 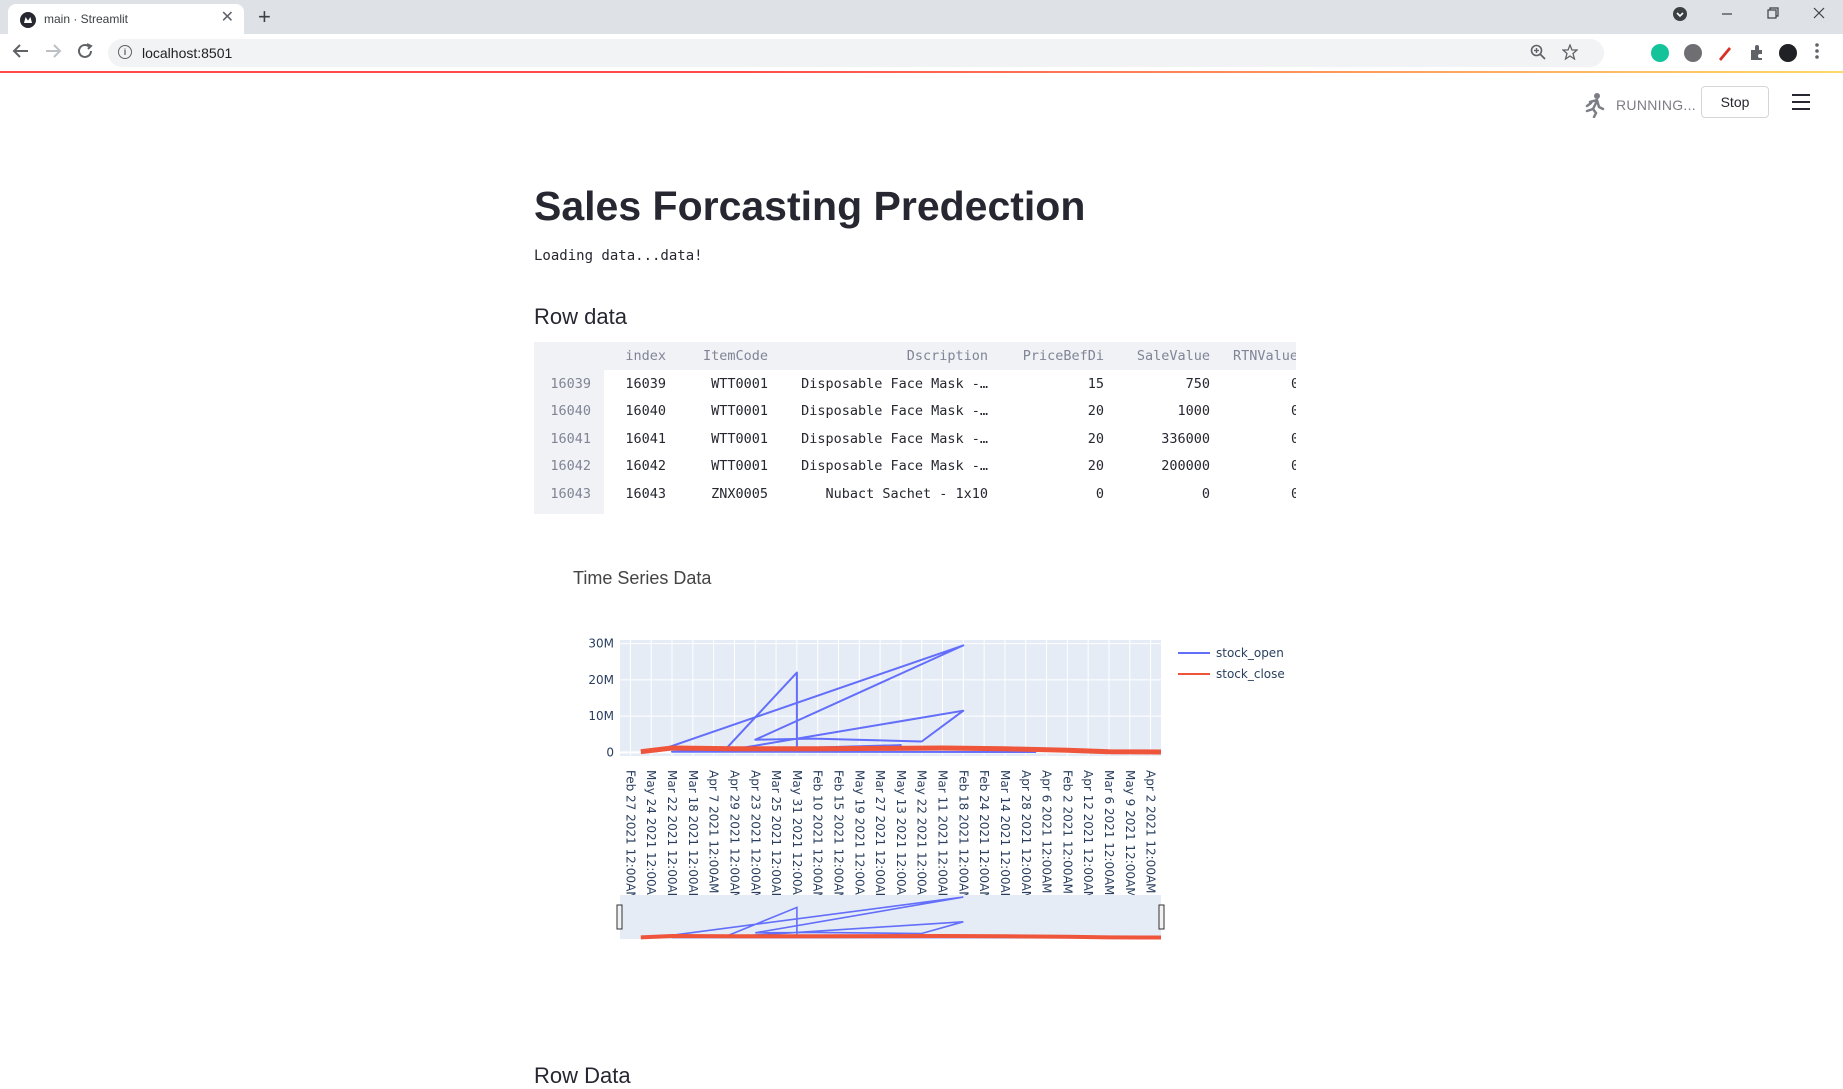 I want to click on forward-arrow-icon, so click(x=53, y=53).